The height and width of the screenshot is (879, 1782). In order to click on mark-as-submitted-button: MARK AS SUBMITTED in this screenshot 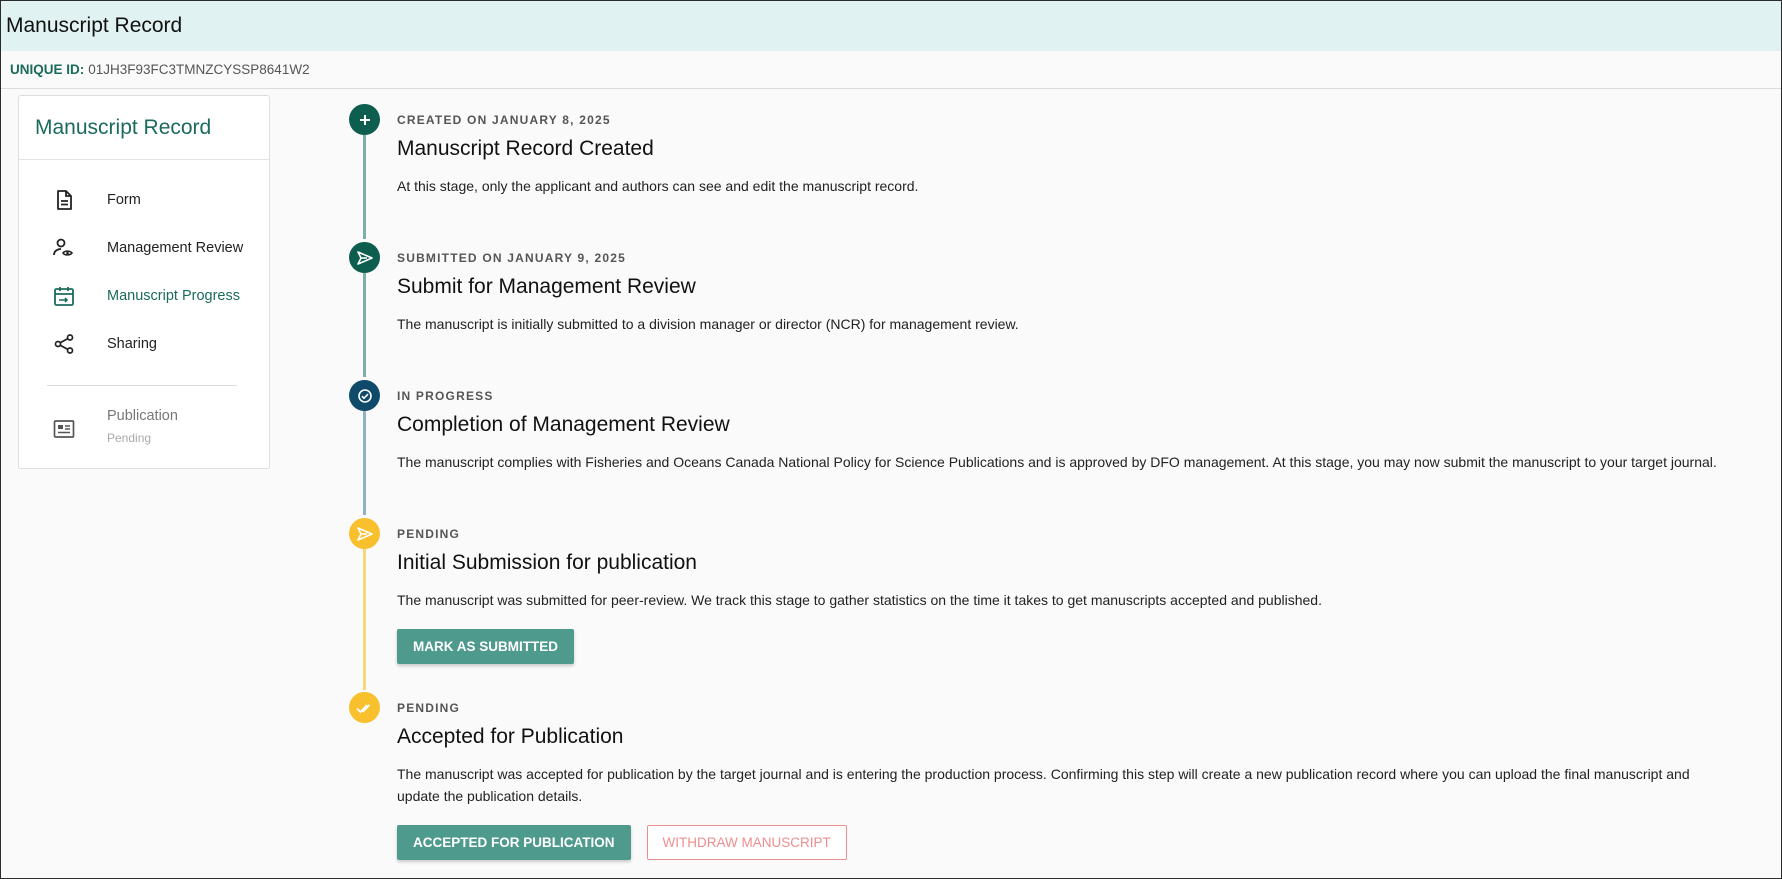, I will do `click(485, 646)`.